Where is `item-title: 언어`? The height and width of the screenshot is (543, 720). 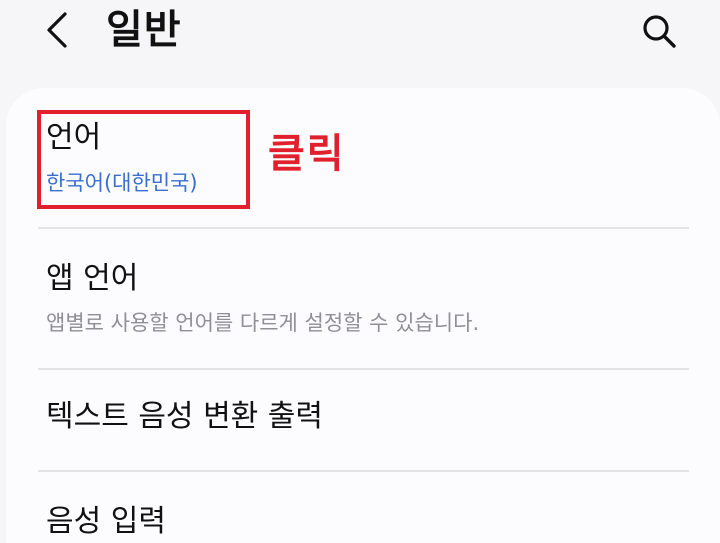
item-title: 언어 is located at coordinates (74, 137).